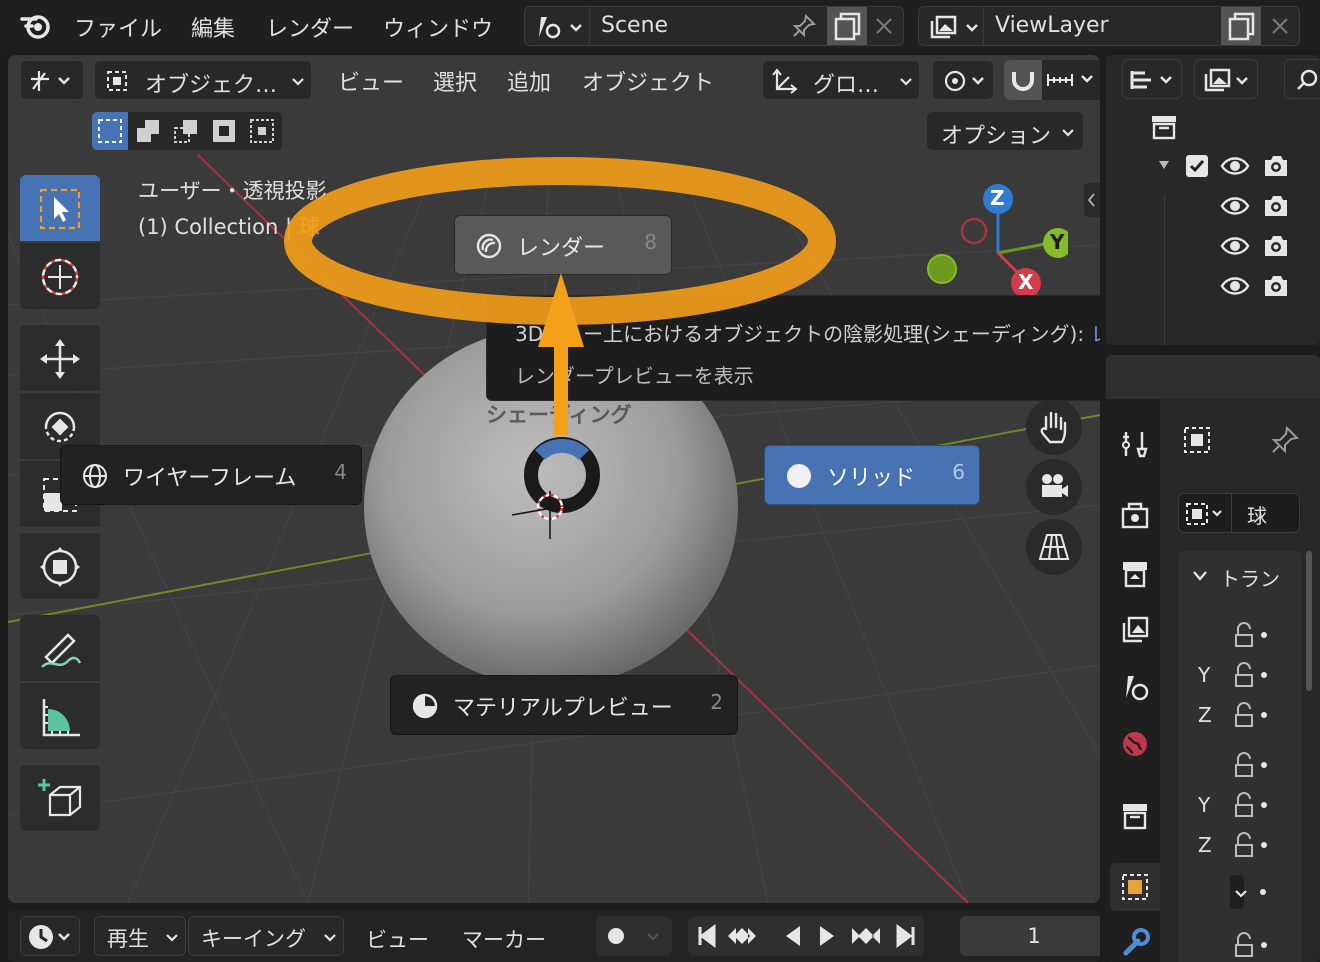 This screenshot has height=962, width=1320. Describe the element at coordinates (1250, 579) in the screenshot. I see `transform-section-label: トラン` at that location.